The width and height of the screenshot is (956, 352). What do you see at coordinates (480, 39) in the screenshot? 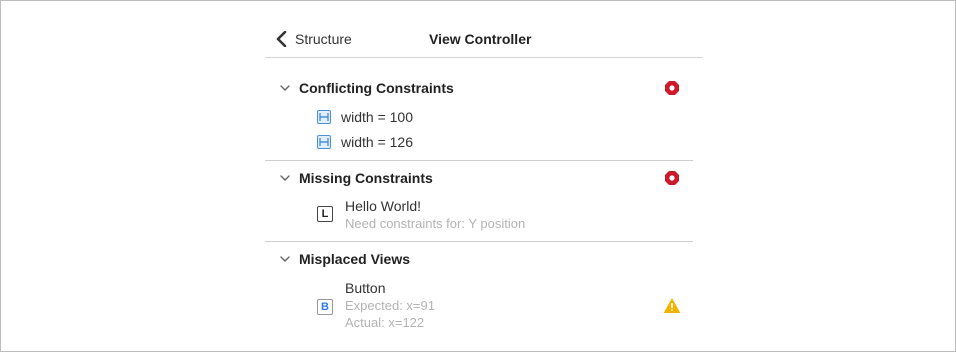
I see `page-title: View Controller` at bounding box center [480, 39].